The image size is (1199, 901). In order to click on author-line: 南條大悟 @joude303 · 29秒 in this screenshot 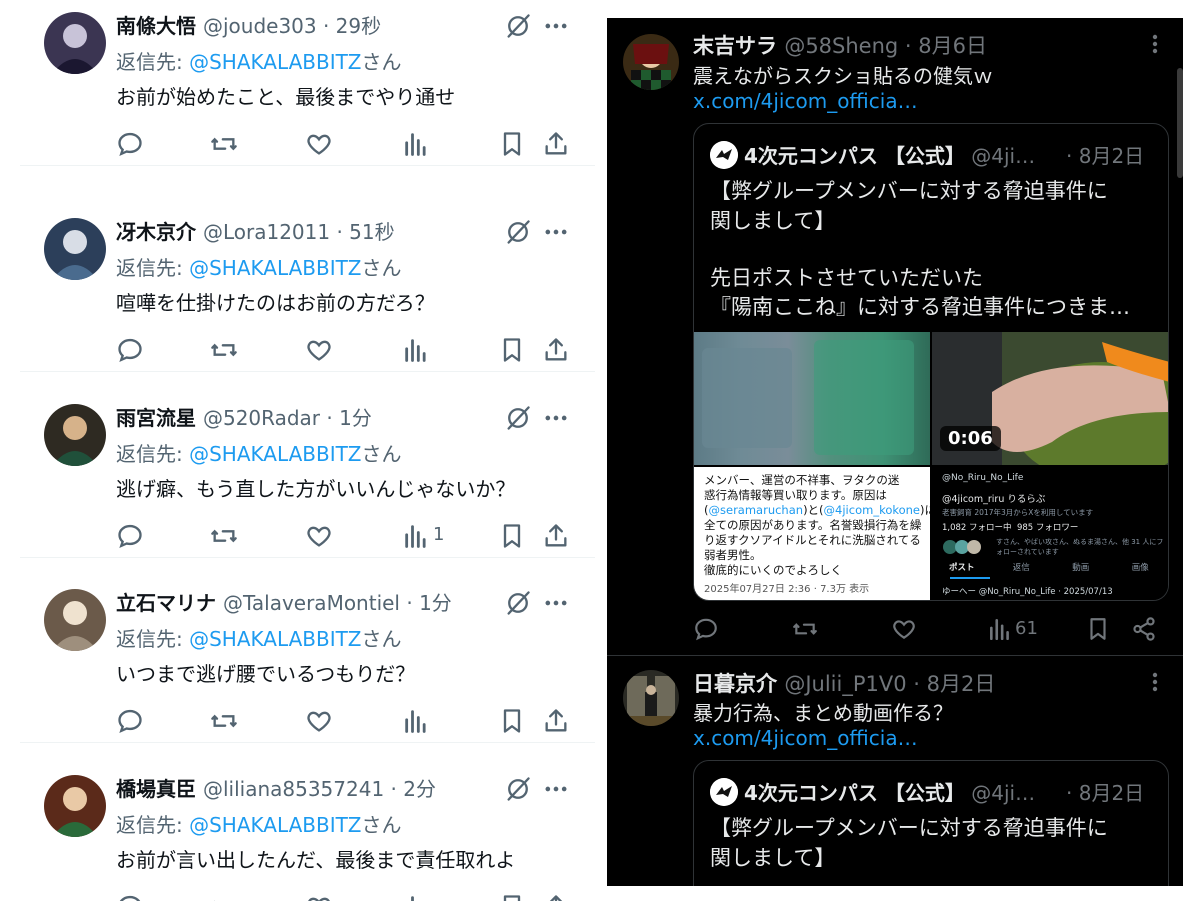, I will do `click(248, 24)`.